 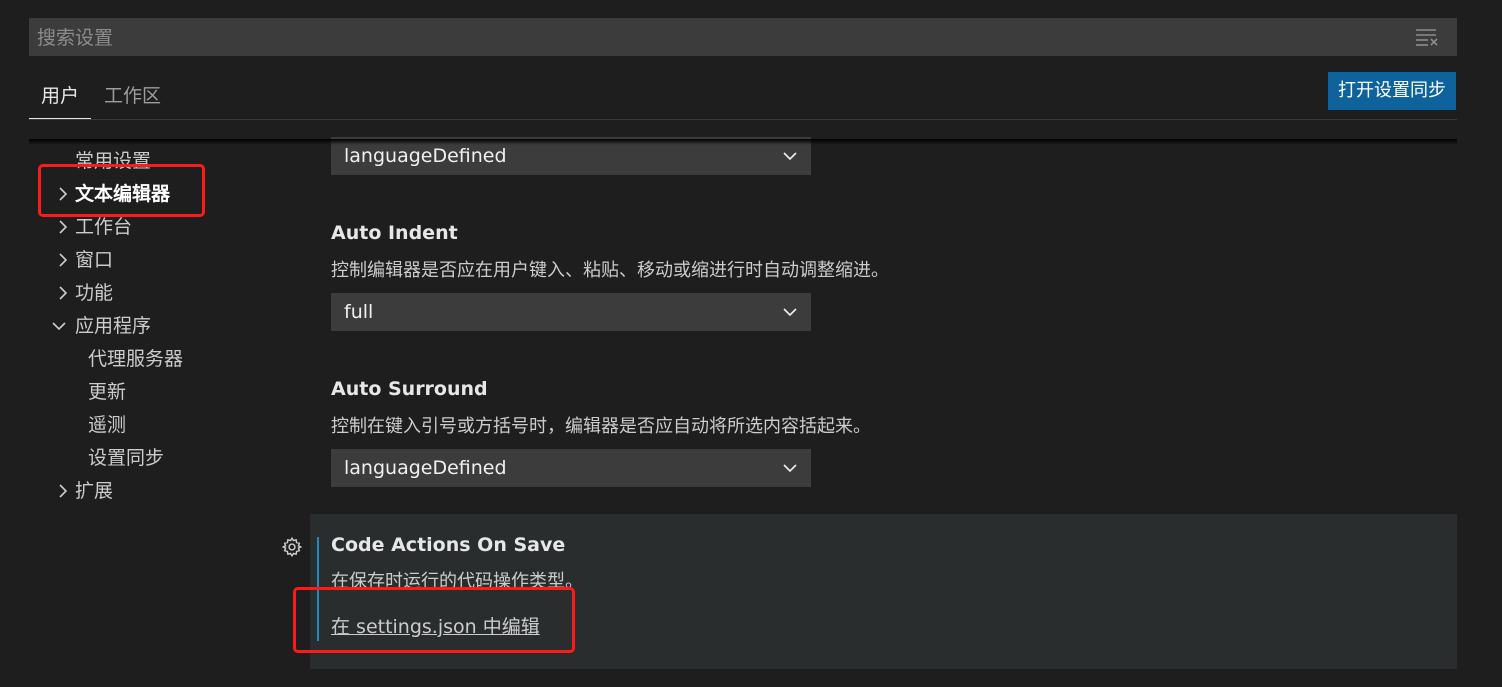 What do you see at coordinates (409, 389) in the screenshot?
I see `setting-title-auto-surround: Auto Surround` at bounding box center [409, 389].